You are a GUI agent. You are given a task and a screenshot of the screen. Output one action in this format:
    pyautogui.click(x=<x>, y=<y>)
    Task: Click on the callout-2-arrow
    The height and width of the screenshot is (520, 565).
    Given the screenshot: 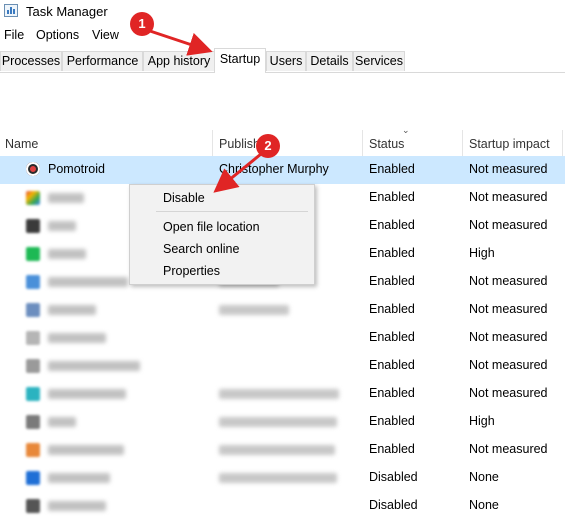 What is the action you would take?
    pyautogui.click(x=237, y=172)
    